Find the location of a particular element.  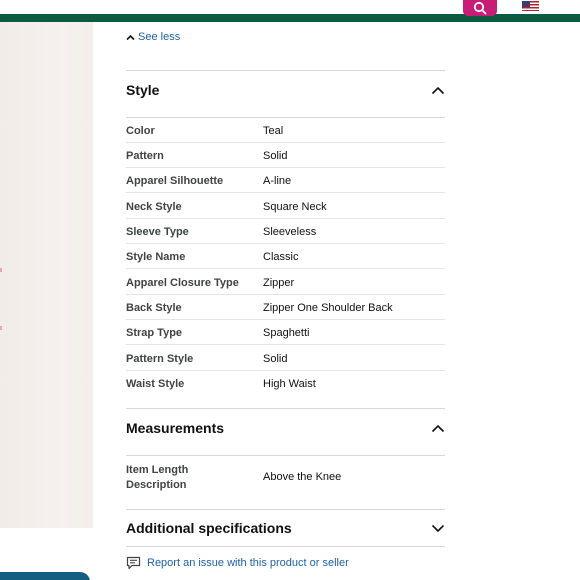

caret-down-icon is located at coordinates (563, 6).